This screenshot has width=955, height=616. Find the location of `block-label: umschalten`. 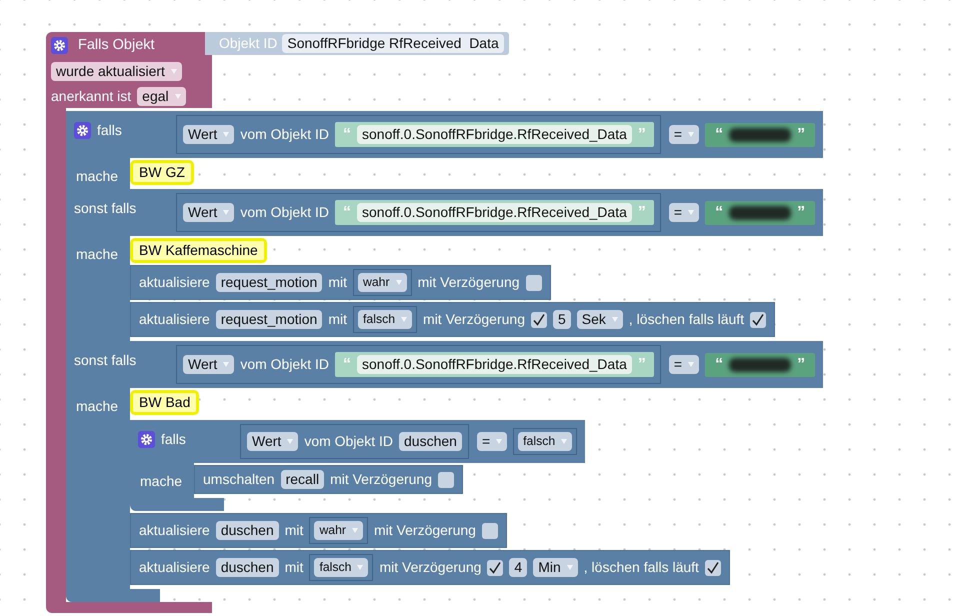

block-label: umschalten is located at coordinates (239, 479).